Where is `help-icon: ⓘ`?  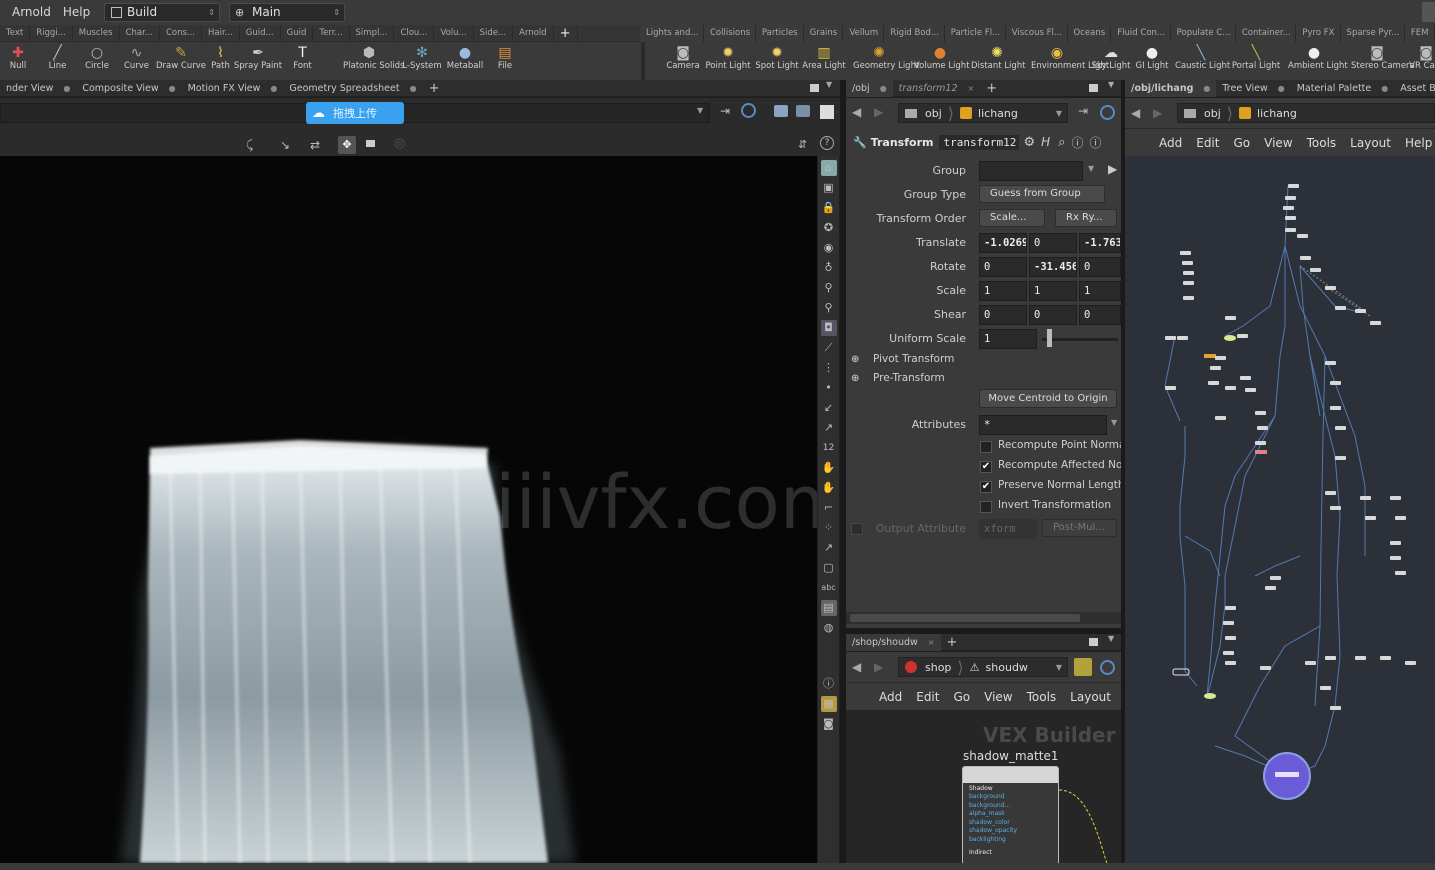 help-icon: ⓘ is located at coordinates (1095, 142).